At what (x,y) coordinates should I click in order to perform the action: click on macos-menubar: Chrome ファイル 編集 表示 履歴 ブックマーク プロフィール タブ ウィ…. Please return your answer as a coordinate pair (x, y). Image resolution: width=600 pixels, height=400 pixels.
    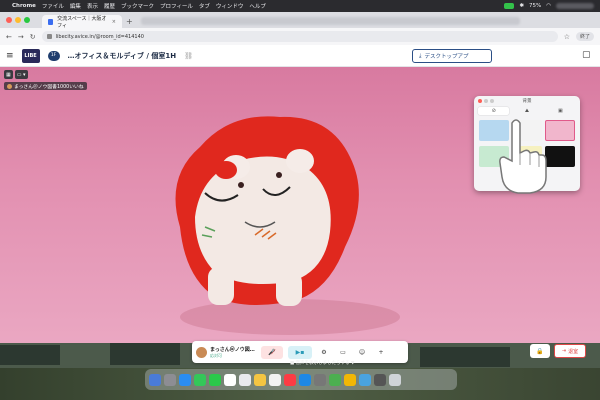
    Looking at the image, I should click on (300, 6).